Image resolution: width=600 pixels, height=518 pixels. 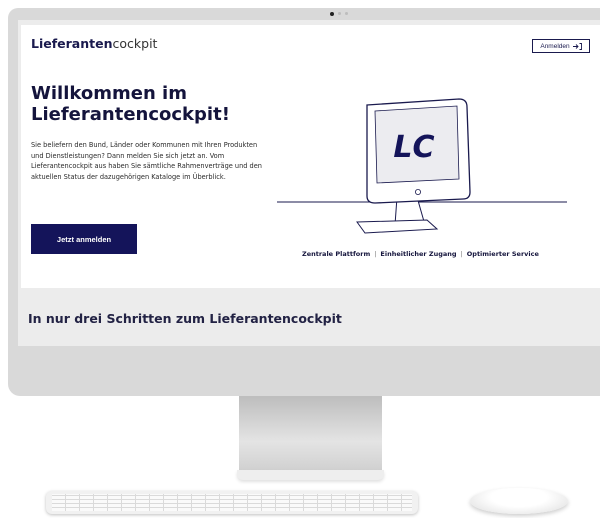 I want to click on tagline-item-access: Einheitlicher Zugang, so click(x=418, y=254).